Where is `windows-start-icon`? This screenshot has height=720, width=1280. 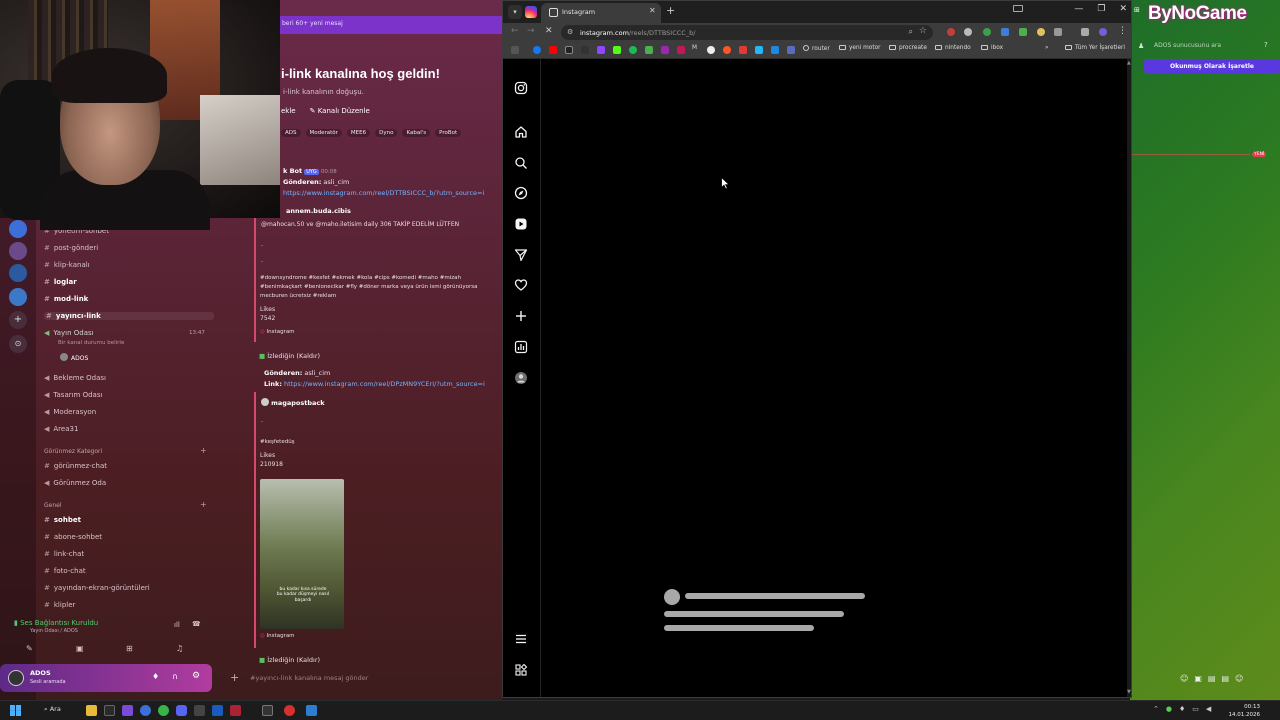
windows-start-icon is located at coordinates (15, 710).